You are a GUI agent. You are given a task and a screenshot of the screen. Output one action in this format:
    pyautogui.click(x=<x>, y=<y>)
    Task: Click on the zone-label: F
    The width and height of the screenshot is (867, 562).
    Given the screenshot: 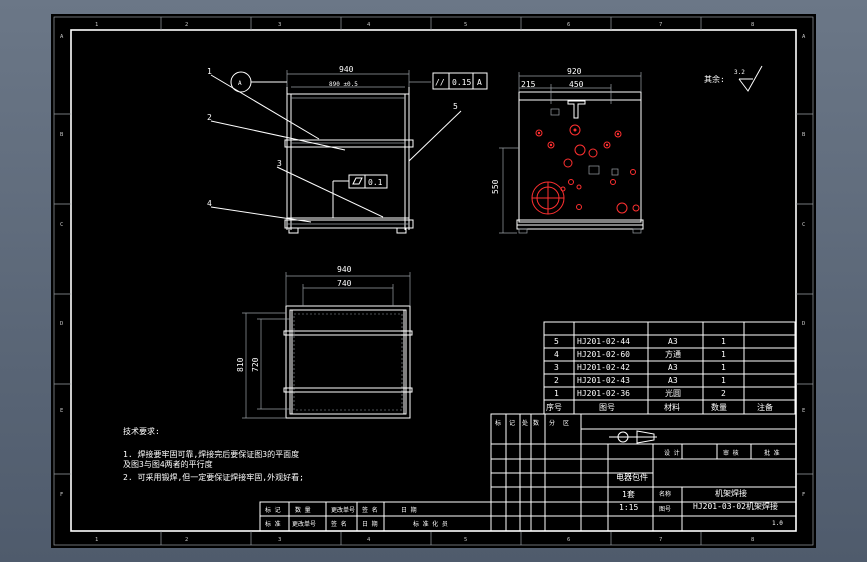 What is the action you would take?
    pyautogui.click(x=61, y=495)
    